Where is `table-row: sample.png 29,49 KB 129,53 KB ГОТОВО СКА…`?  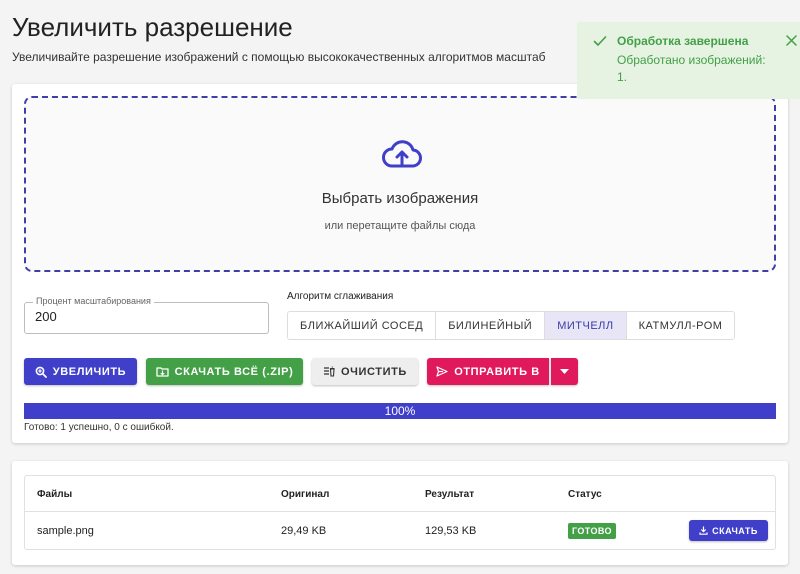 table-row: sample.png 29,49 KB 129,53 KB ГОТОВО СКА… is located at coordinates (400, 531).